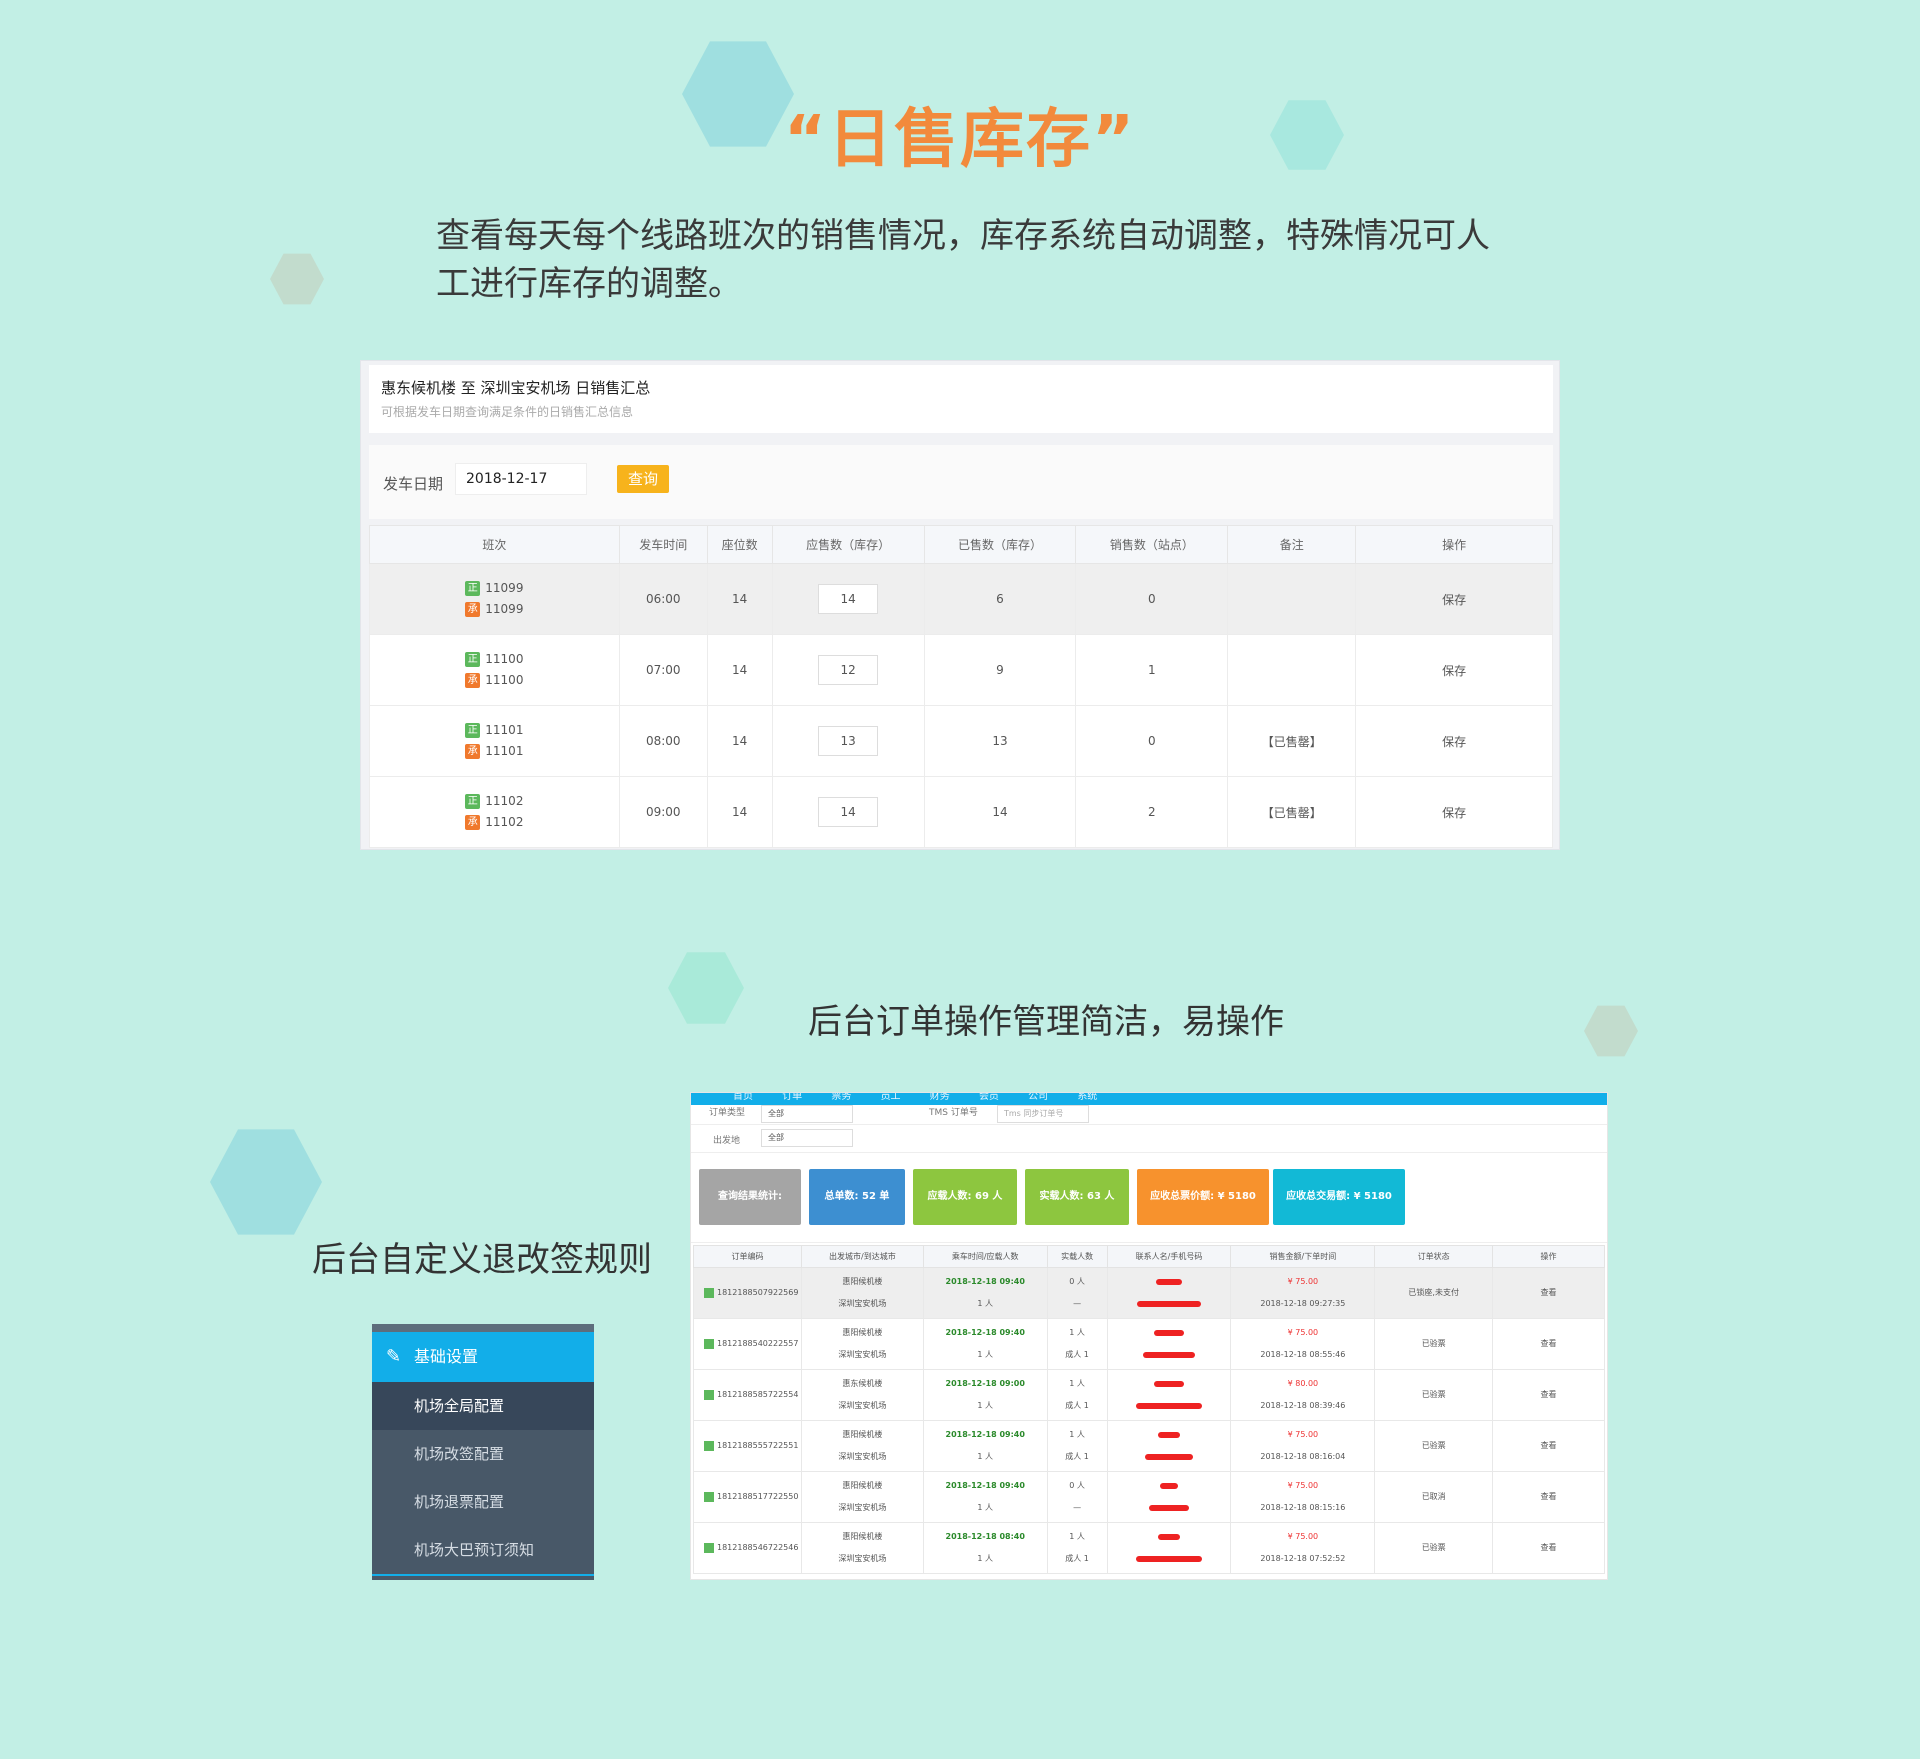 This screenshot has height=1759, width=1920. I want to click on settings-sidebar: ✎ 基础设置 机场全局配置 机场改签配置 机场退票配置 机场大巴预订须知, so click(483, 1452).